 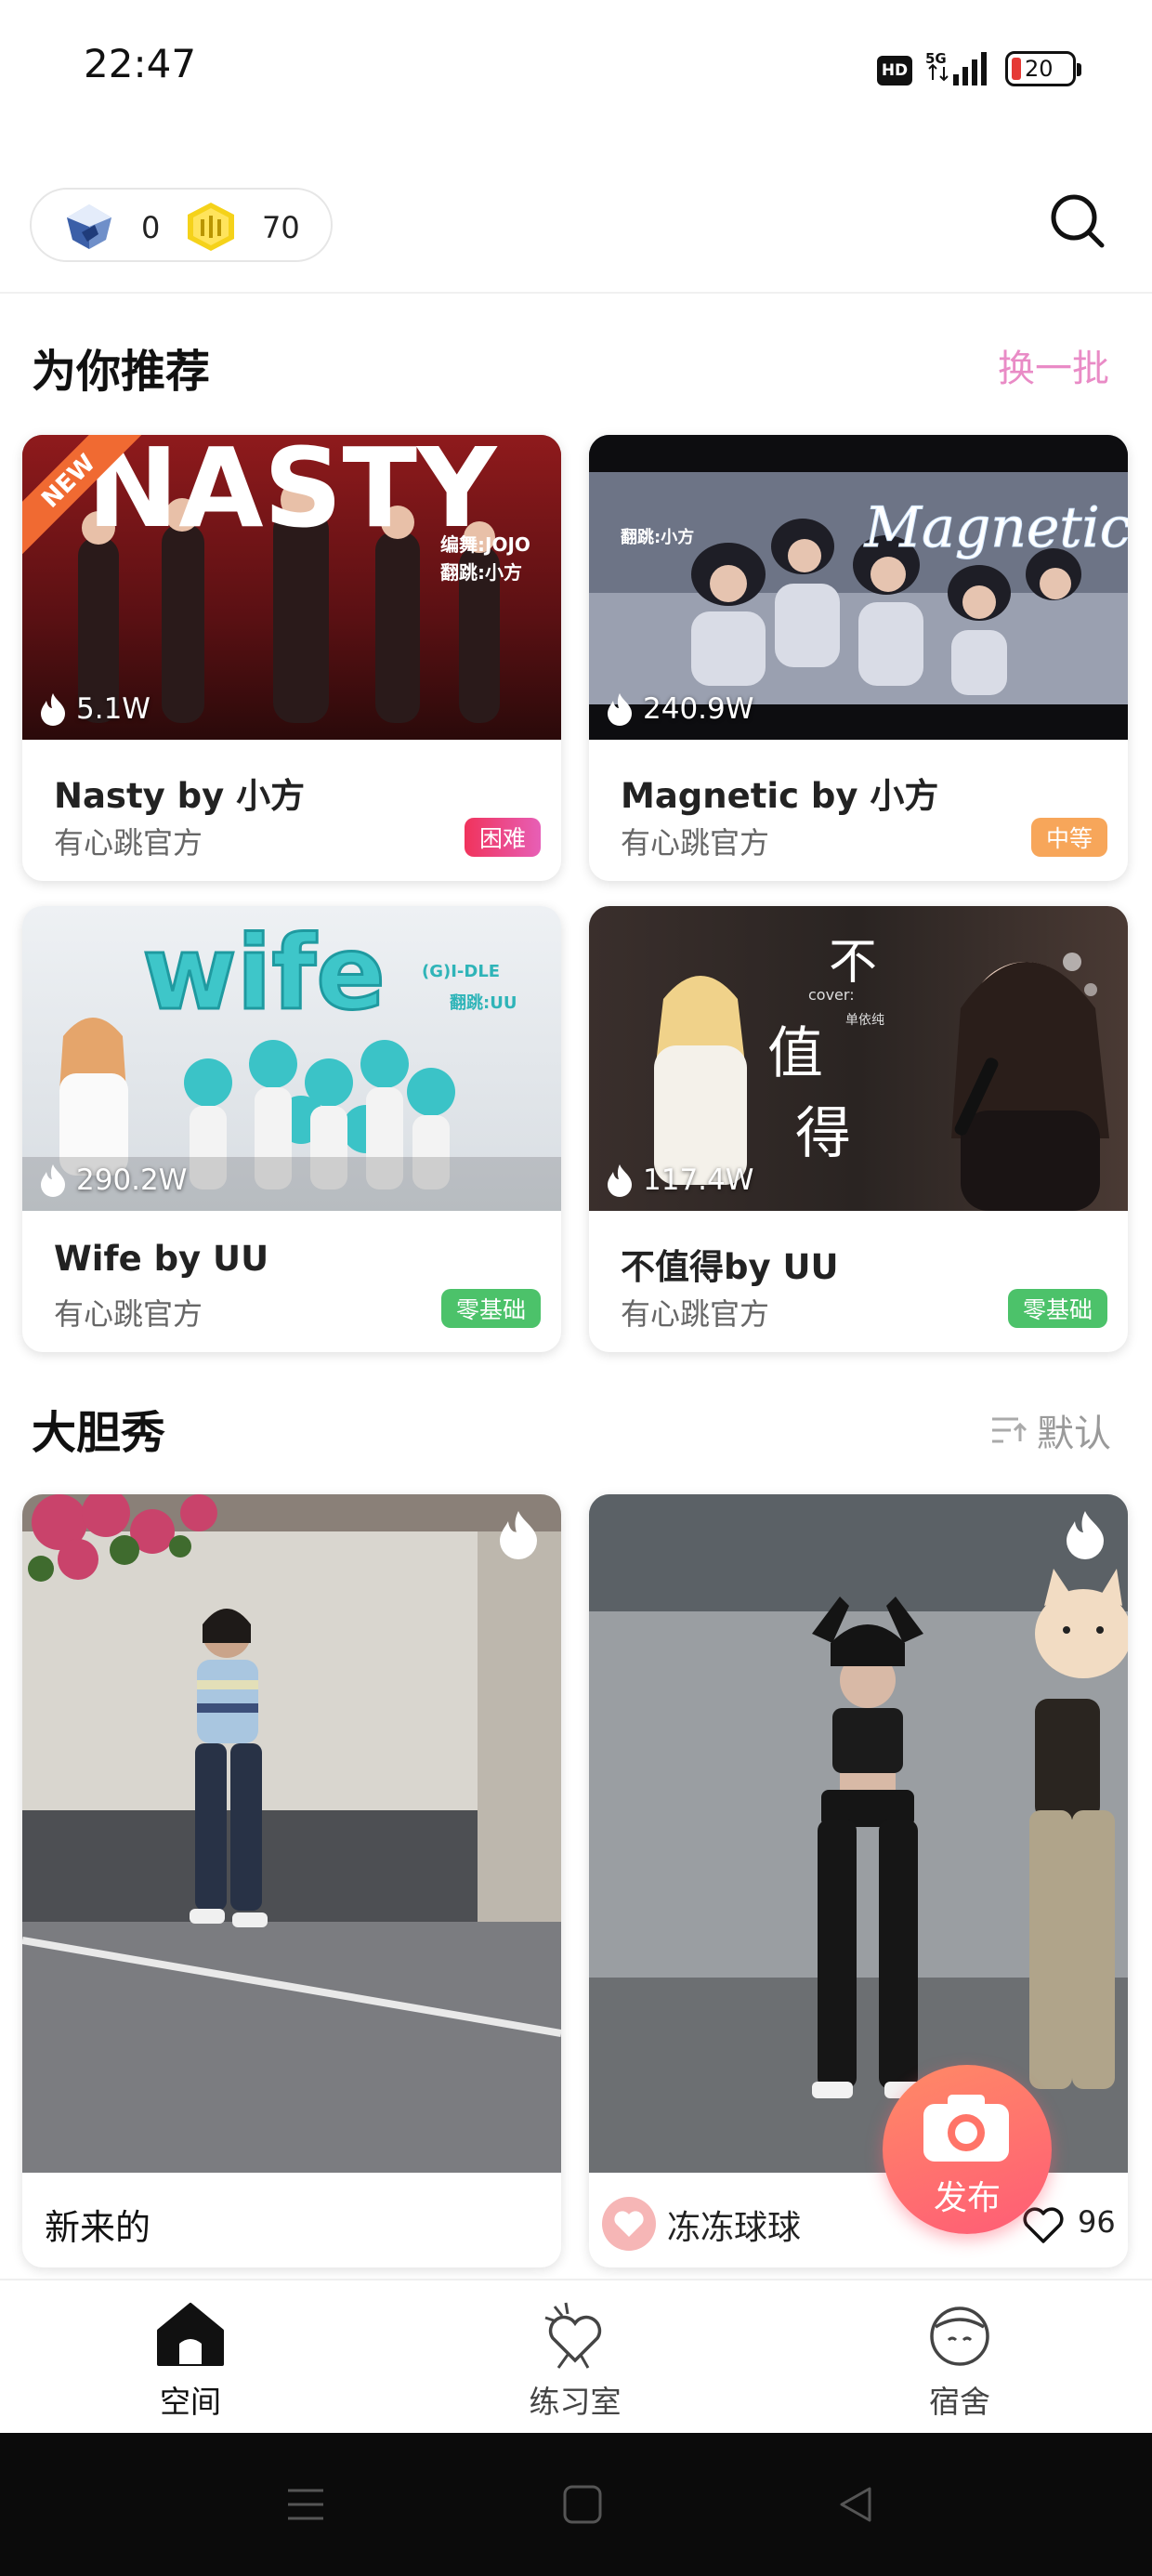 I want to click on course-title: Nasty by 小方, so click(x=180, y=796).